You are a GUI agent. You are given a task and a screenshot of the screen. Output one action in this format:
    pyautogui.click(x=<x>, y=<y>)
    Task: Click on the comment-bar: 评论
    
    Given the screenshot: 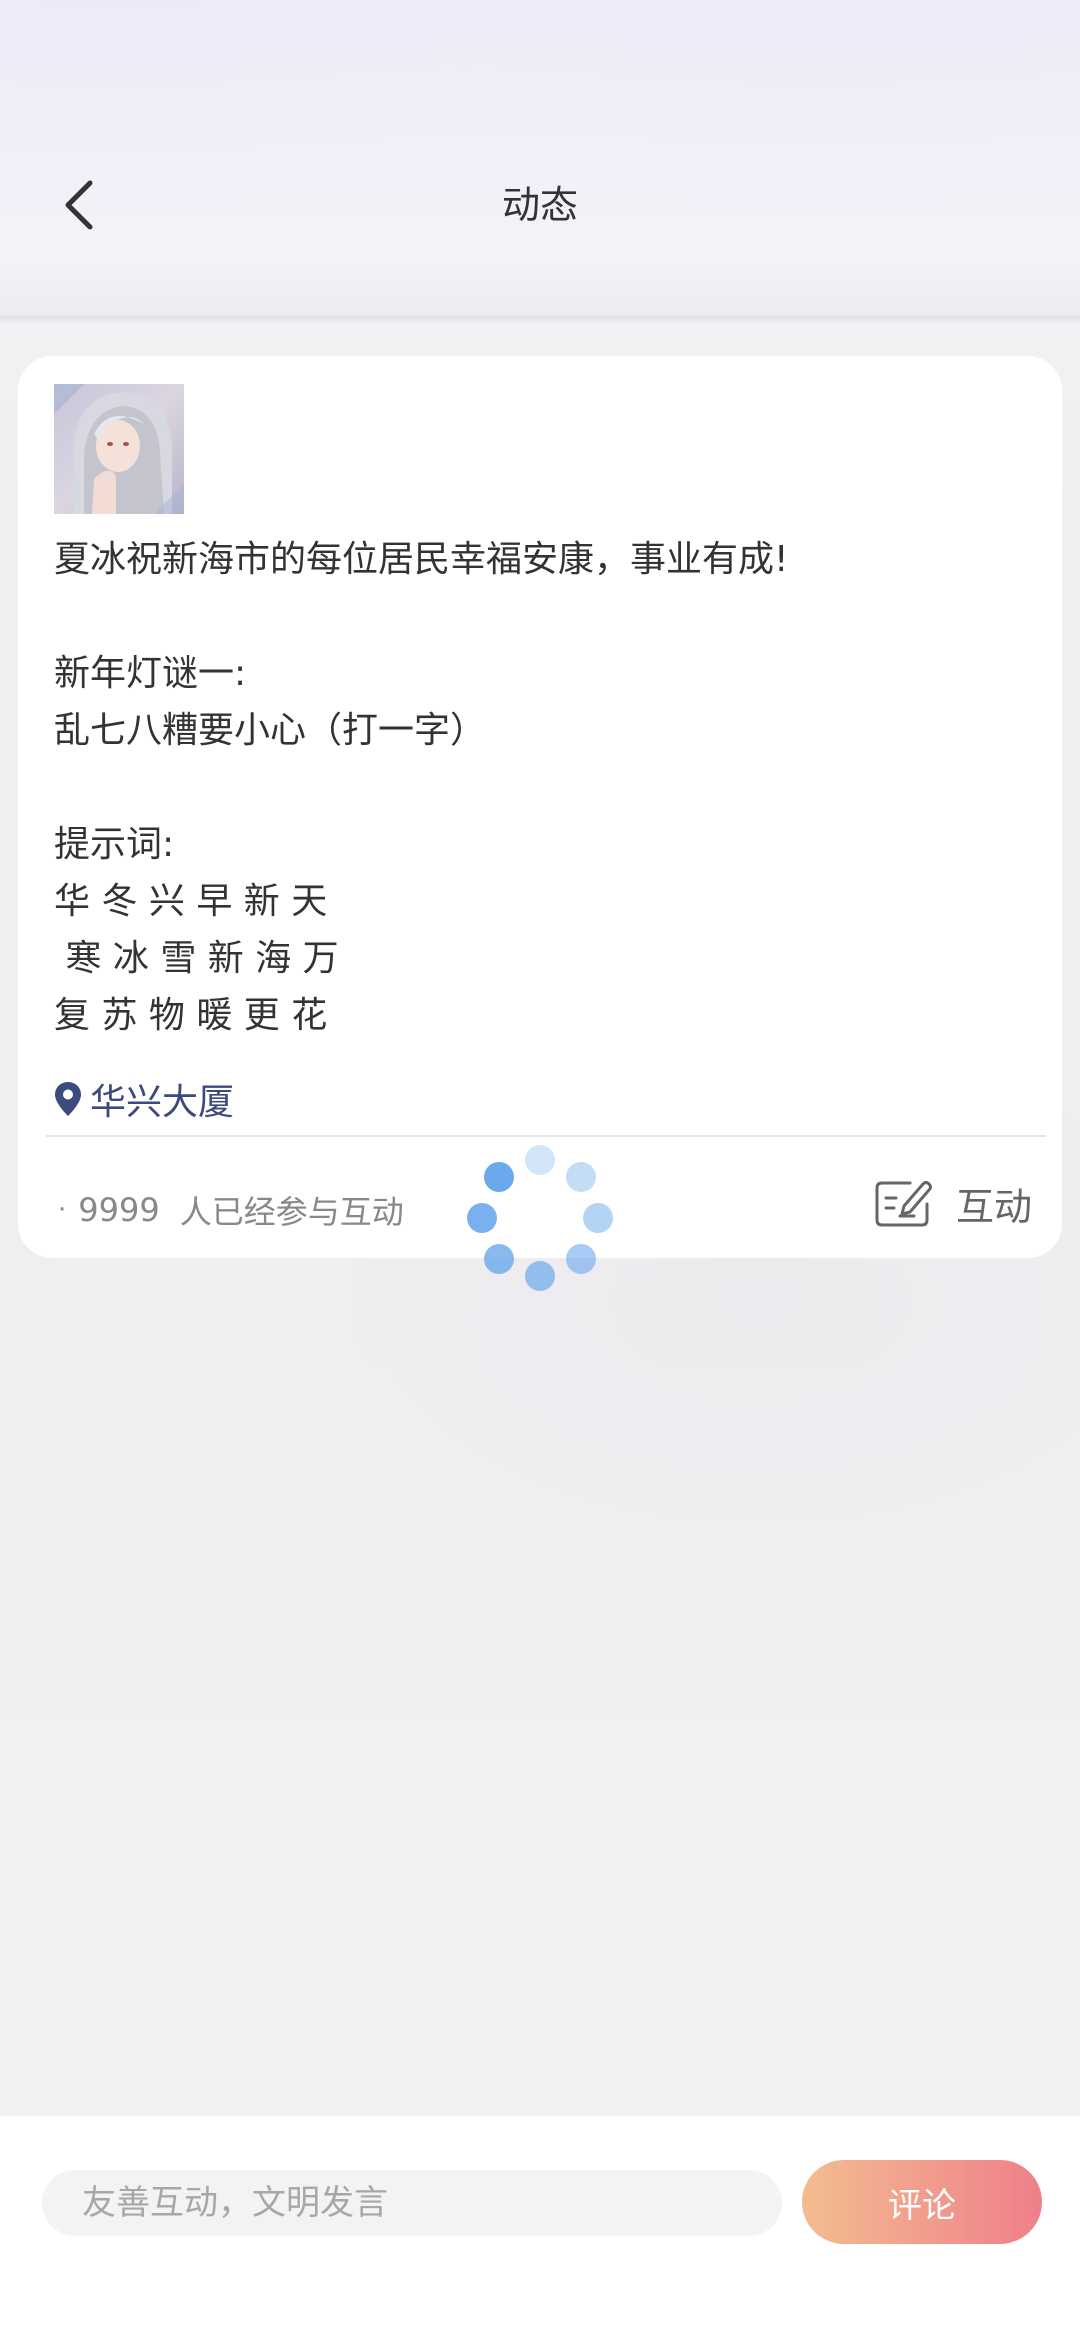 What is the action you would take?
    pyautogui.click(x=540, y=2230)
    